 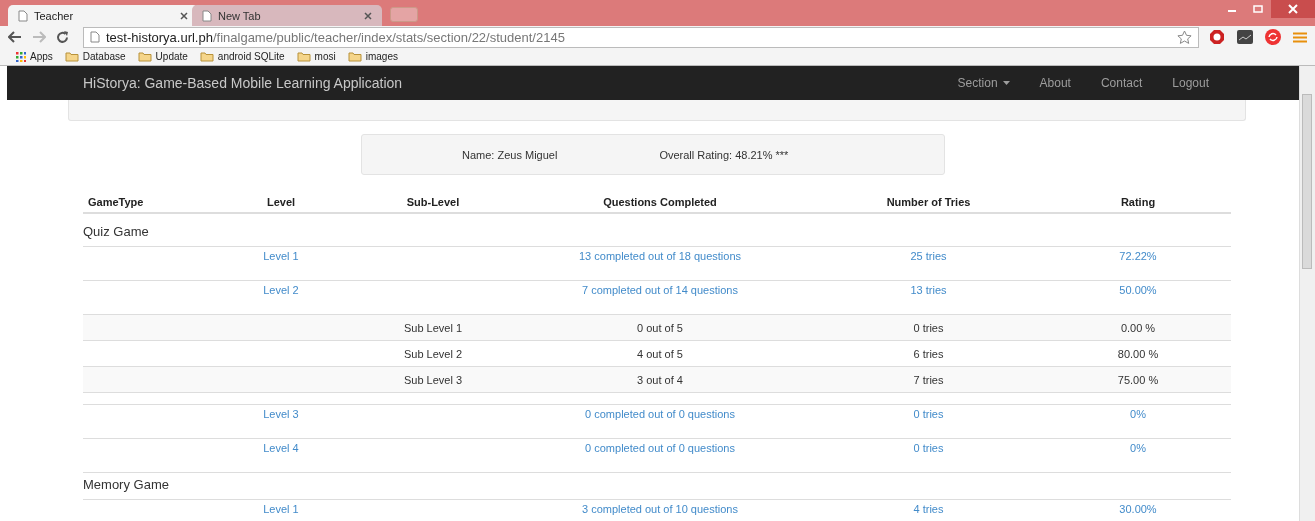 What do you see at coordinates (281, 290) in the screenshot?
I see `level-link: Level 2` at bounding box center [281, 290].